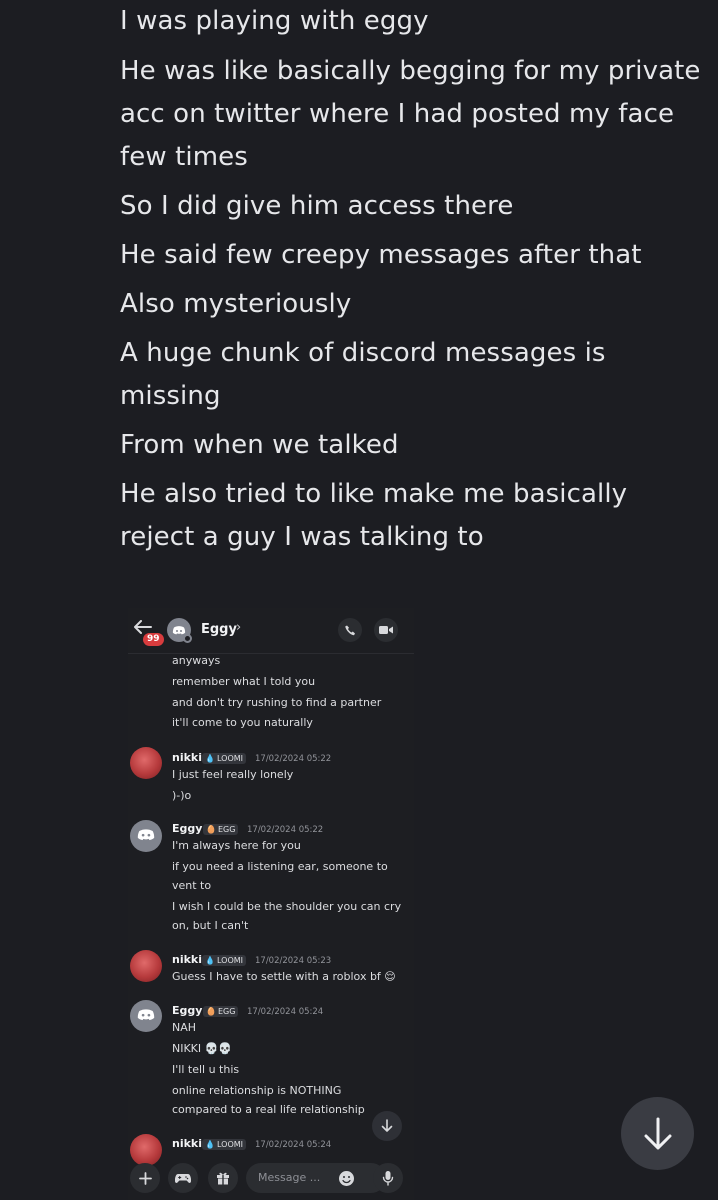 The image size is (718, 1200). Describe the element at coordinates (302, 537) in the screenshot. I see `message-line: reject a guy I was talking to` at that location.